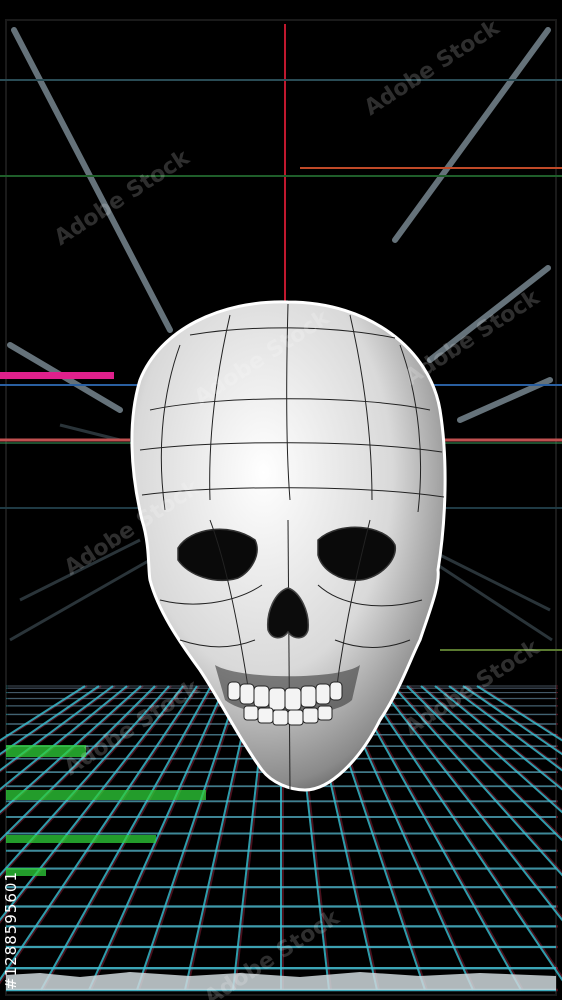  I want to click on stock-id: #1288595601, so click(11, 930).